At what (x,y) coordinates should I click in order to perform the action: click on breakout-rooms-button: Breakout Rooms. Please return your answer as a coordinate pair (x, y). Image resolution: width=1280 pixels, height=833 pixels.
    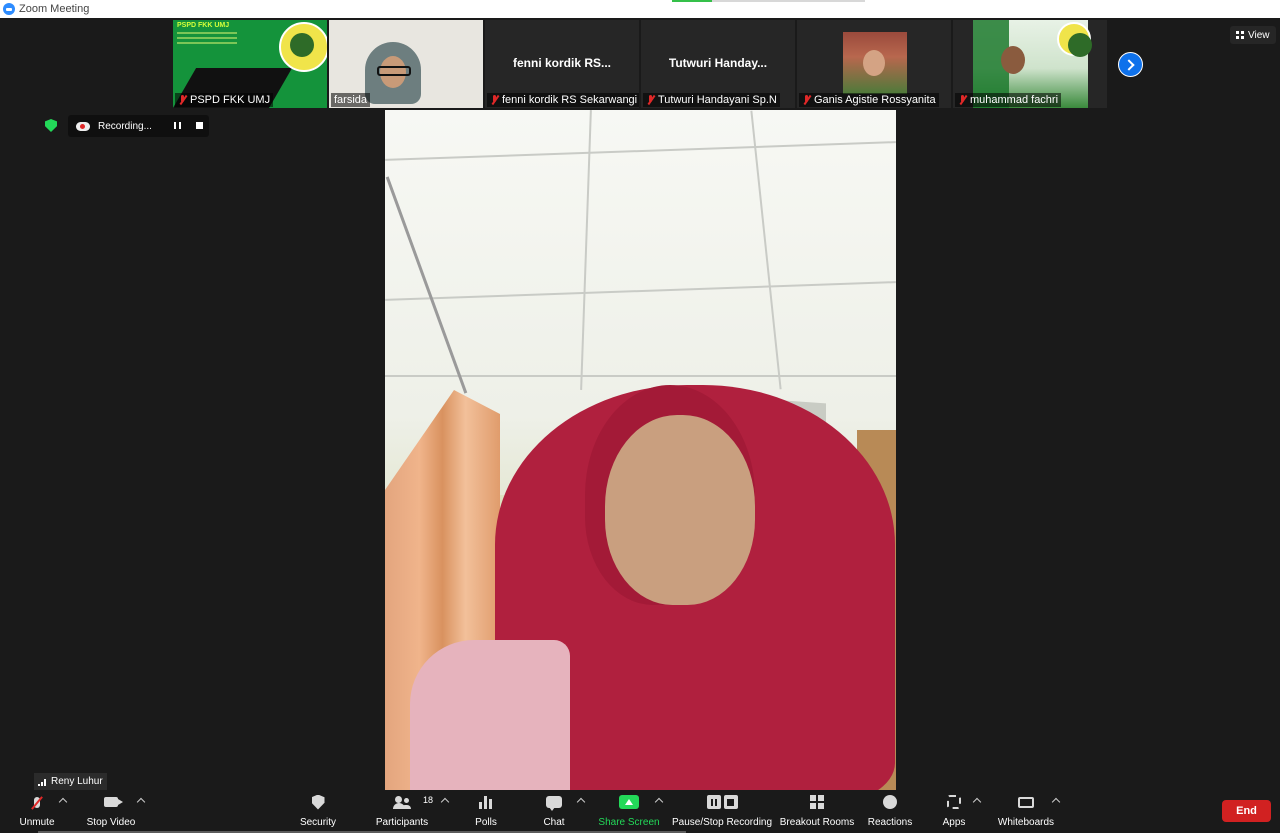
    Looking at the image, I should click on (817, 811).